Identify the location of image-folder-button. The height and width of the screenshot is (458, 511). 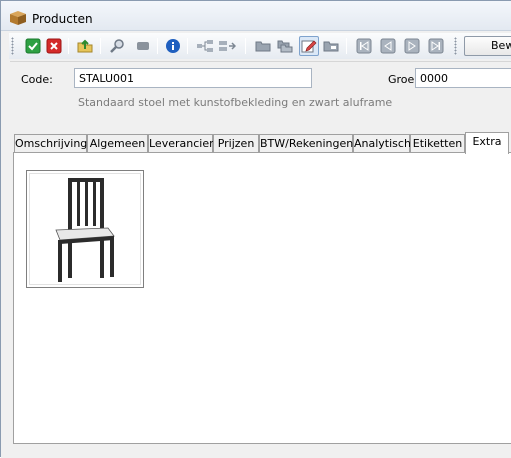
(331, 46).